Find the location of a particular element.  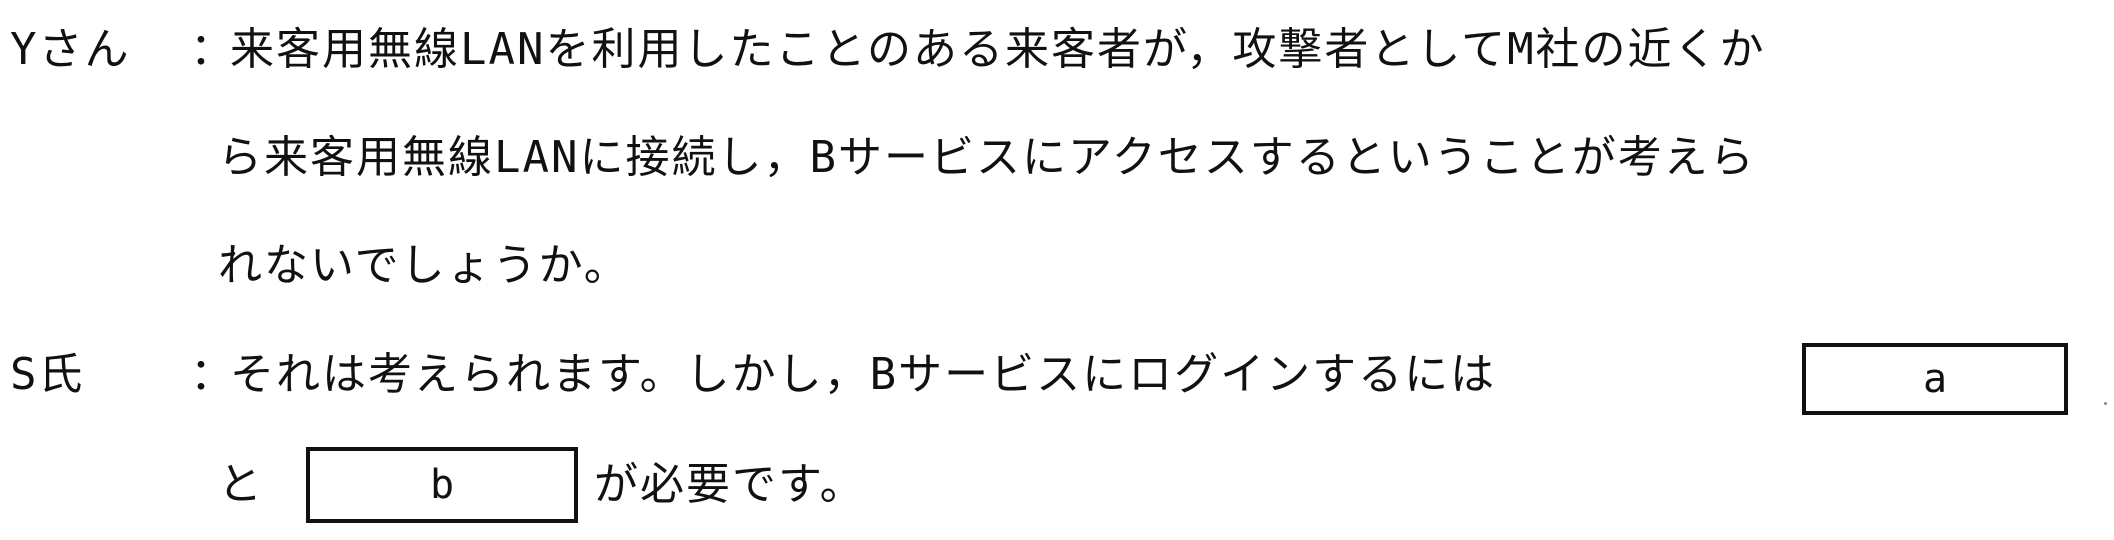

scan-speck is located at coordinates (2105, 403).